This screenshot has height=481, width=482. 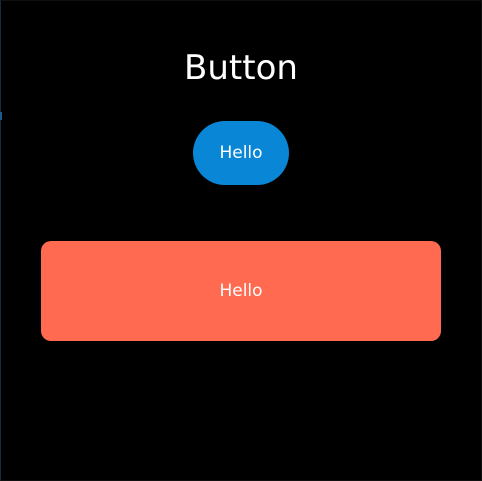 What do you see at coordinates (241, 68) in the screenshot?
I see `page-title: Button` at bounding box center [241, 68].